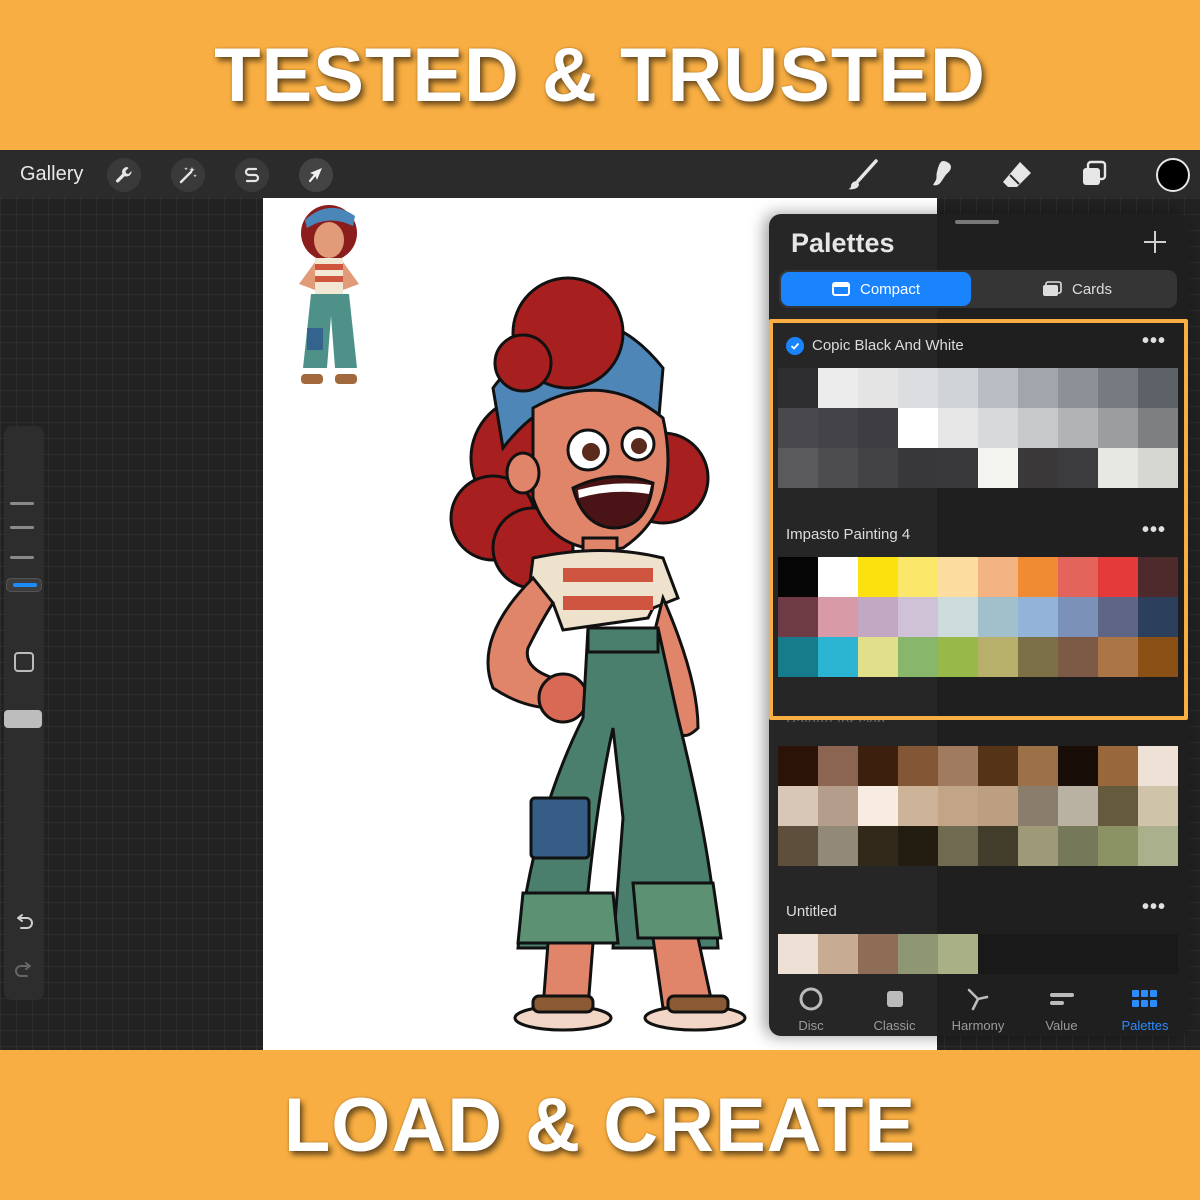 This screenshot has height=1200, width=1200. I want to click on transform-button, so click(316, 175).